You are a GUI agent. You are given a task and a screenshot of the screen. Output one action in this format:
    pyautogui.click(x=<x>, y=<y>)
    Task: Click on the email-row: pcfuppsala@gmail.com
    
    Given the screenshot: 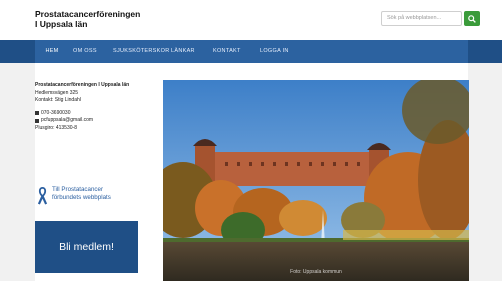 What is the action you would take?
    pyautogui.click(x=90, y=121)
    